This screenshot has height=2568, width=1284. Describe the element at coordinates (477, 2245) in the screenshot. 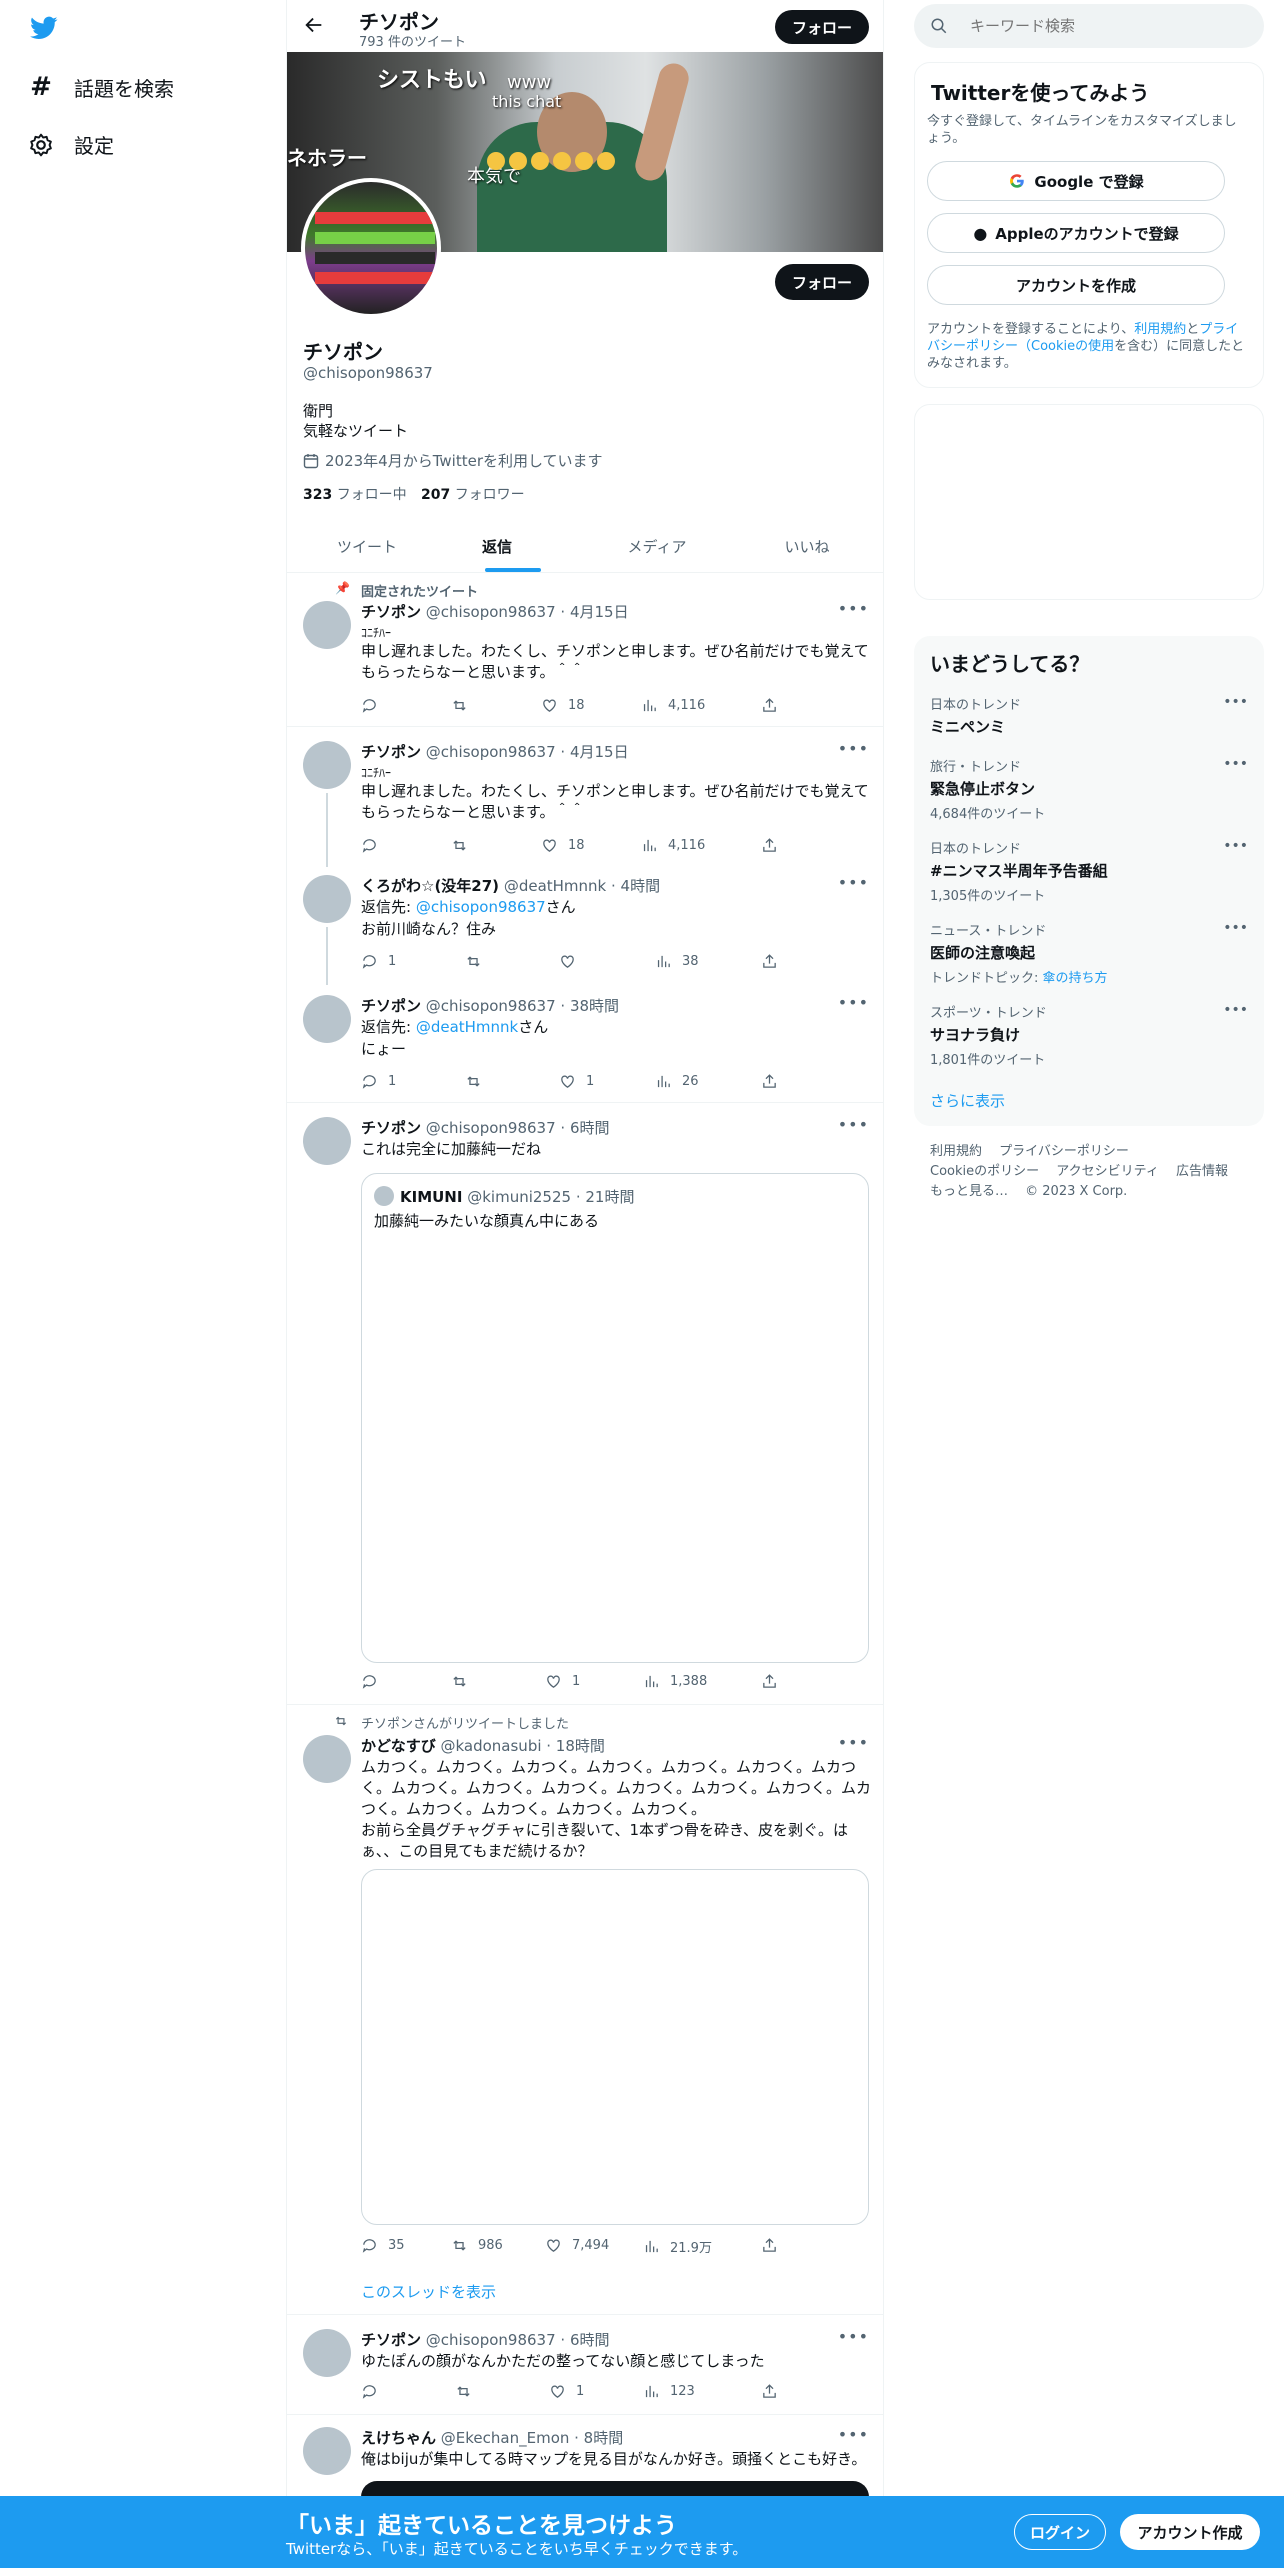

I see `retweet-button: 986` at that location.